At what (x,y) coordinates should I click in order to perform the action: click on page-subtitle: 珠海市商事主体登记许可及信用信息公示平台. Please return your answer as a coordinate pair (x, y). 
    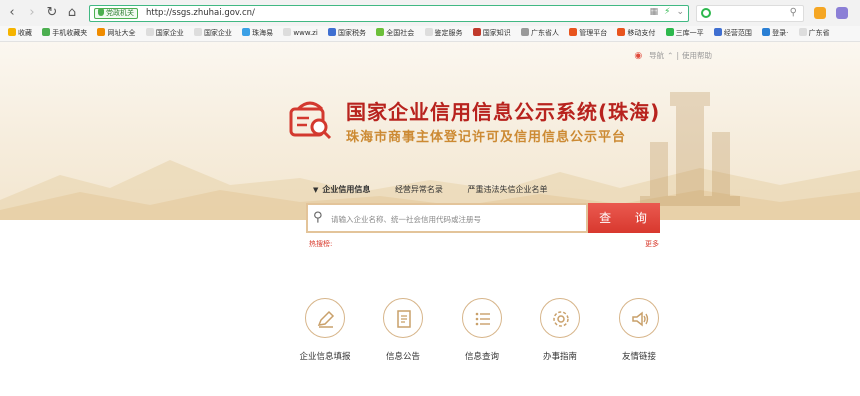
    Looking at the image, I should click on (486, 137).